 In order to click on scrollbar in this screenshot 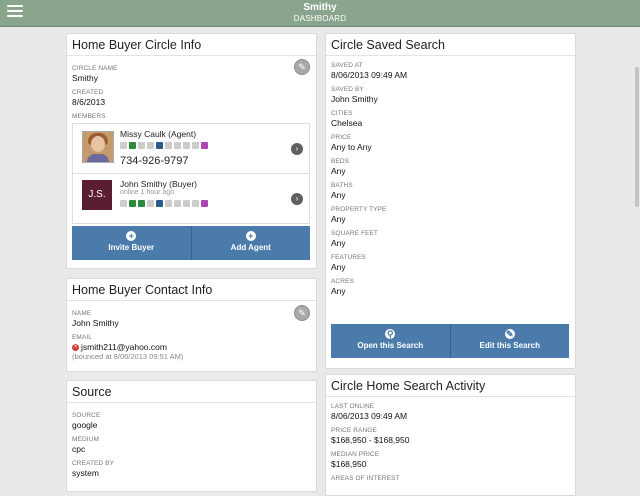, I will do `click(637, 253)`.